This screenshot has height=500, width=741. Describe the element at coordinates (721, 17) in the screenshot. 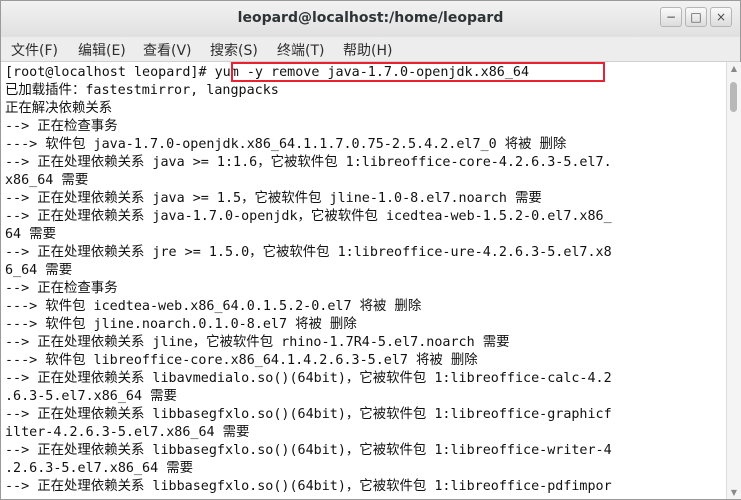

I see `close-button: ×` at that location.